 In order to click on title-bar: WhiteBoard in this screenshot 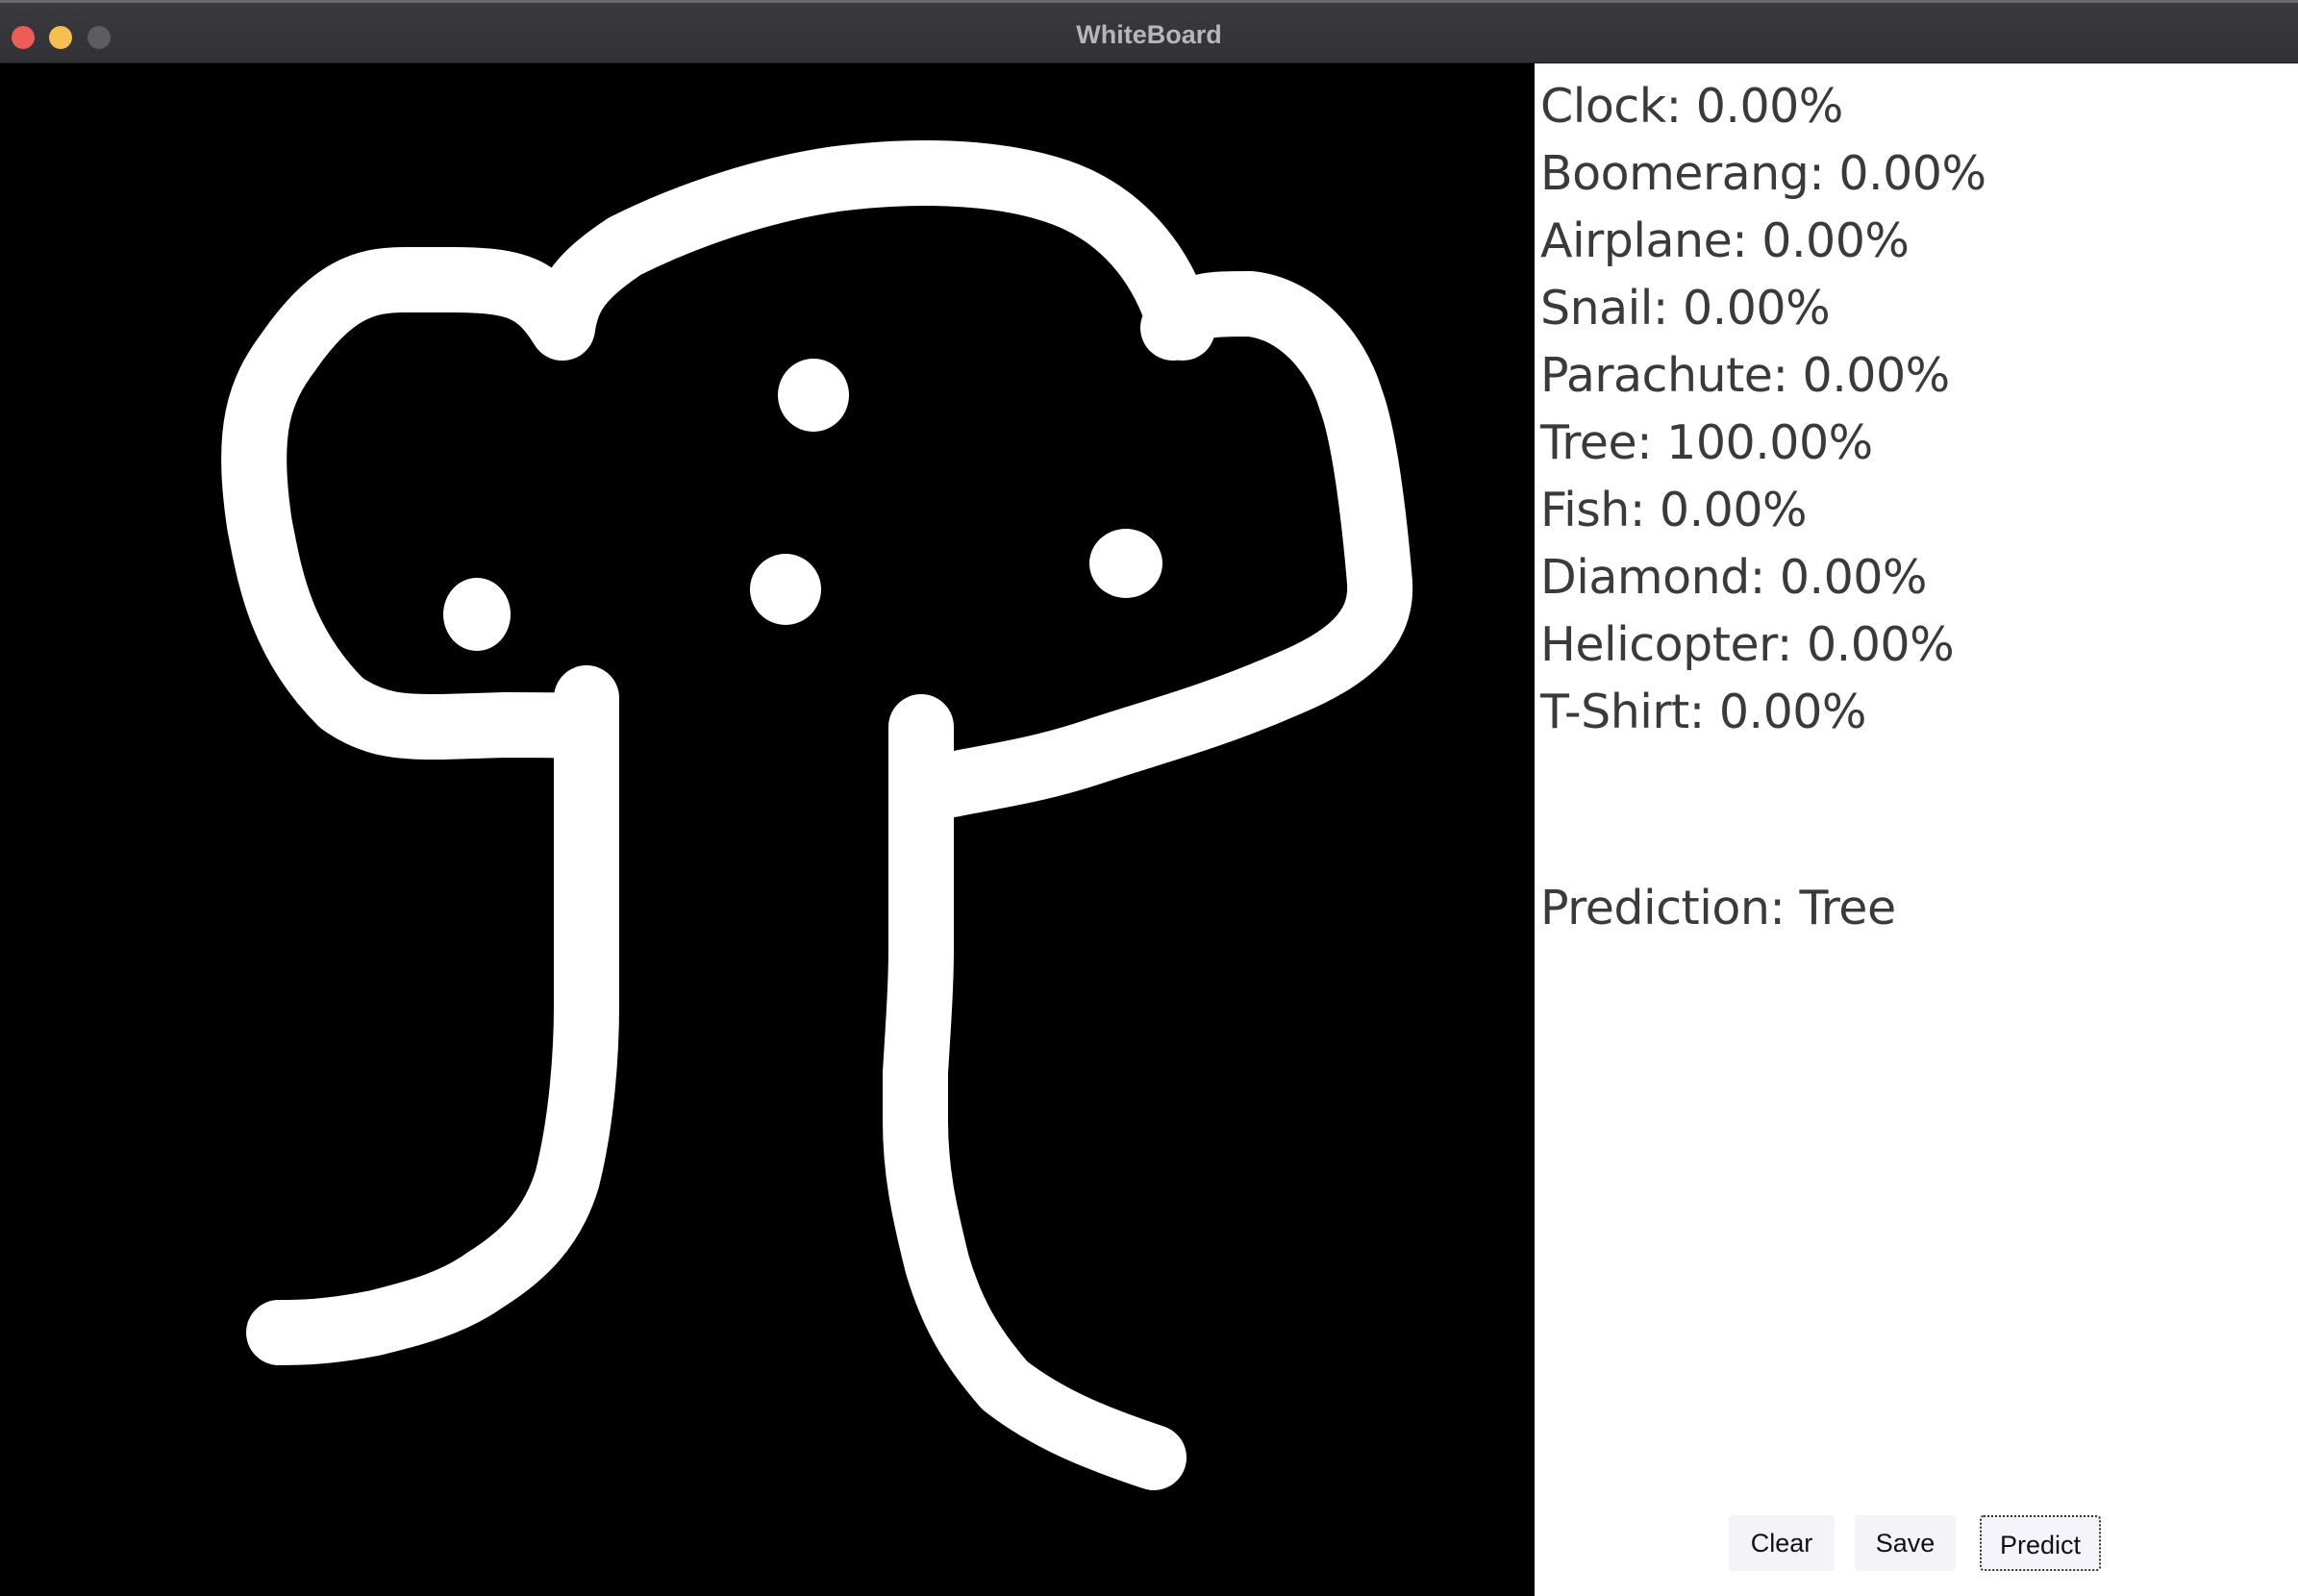, I will do `click(1149, 31)`.